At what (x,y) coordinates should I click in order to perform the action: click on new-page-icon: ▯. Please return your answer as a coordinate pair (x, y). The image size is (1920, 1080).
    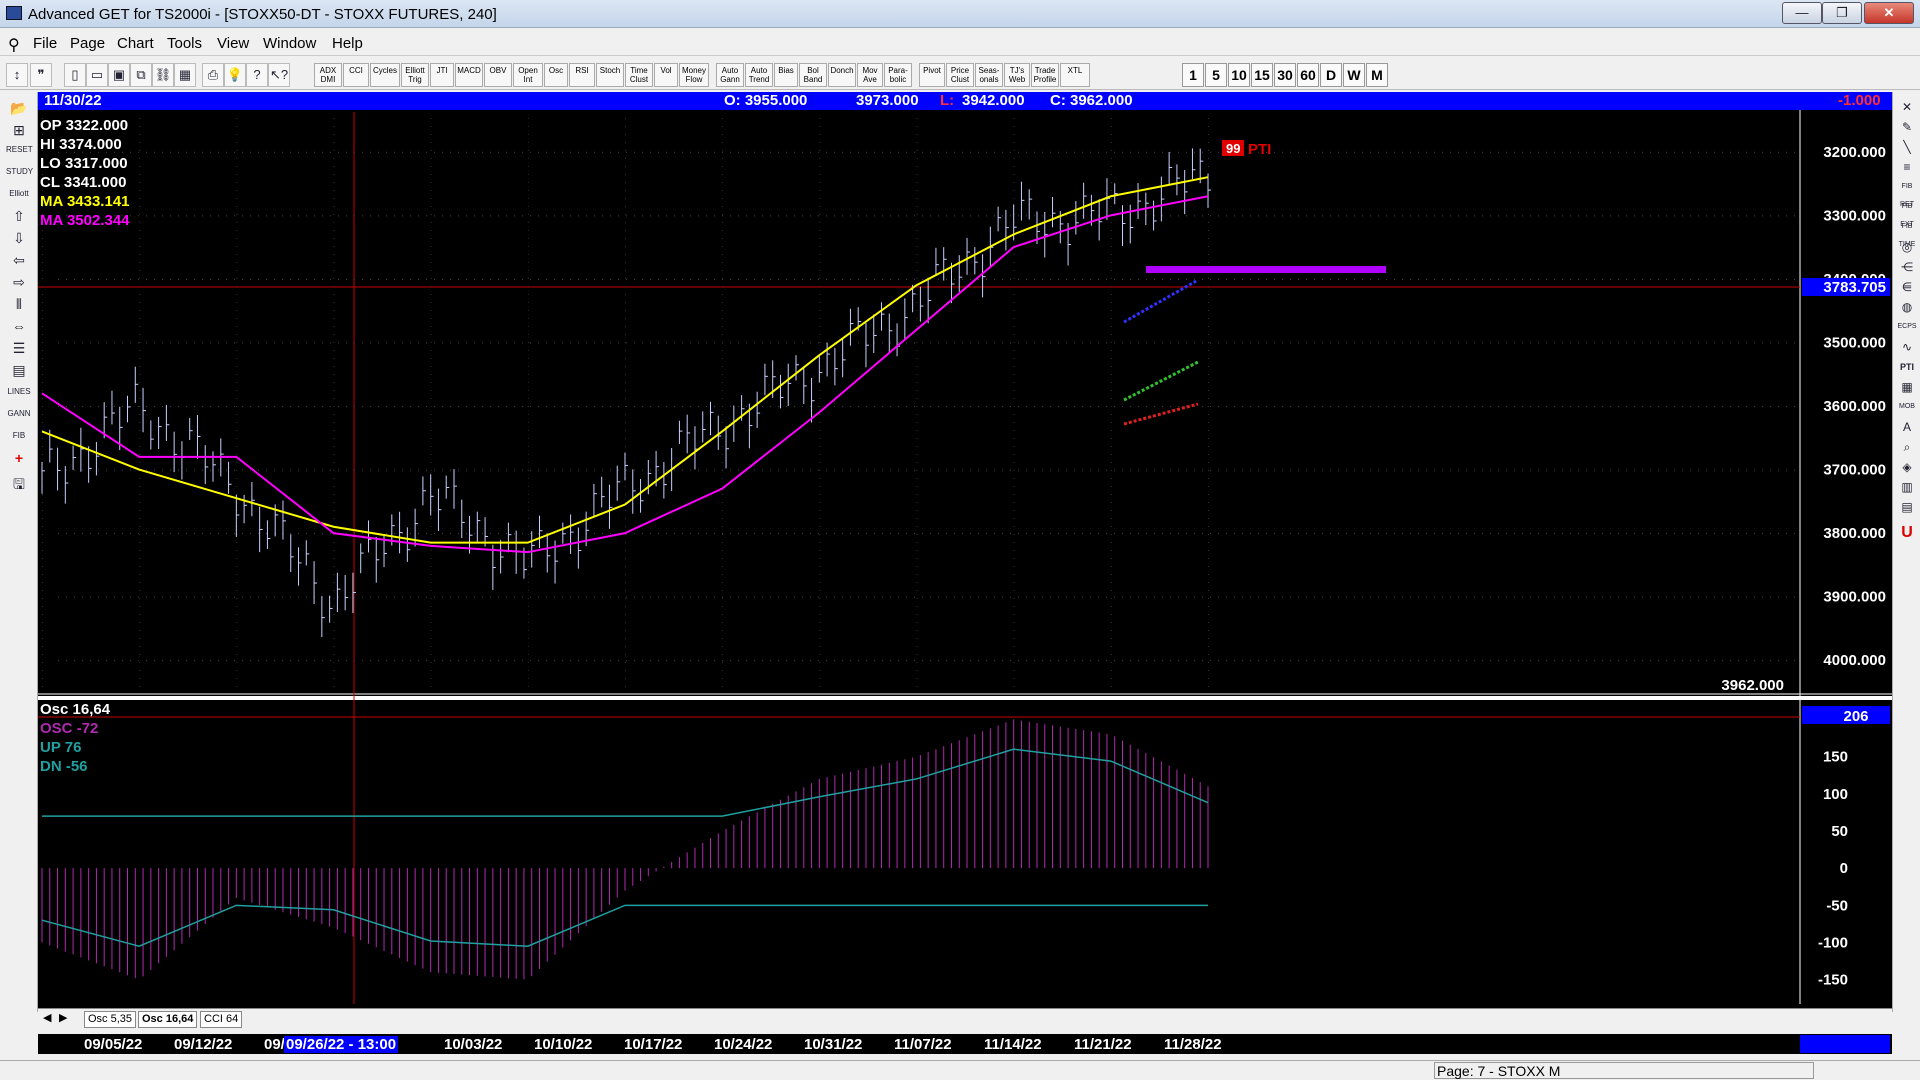
    Looking at the image, I should click on (75, 75).